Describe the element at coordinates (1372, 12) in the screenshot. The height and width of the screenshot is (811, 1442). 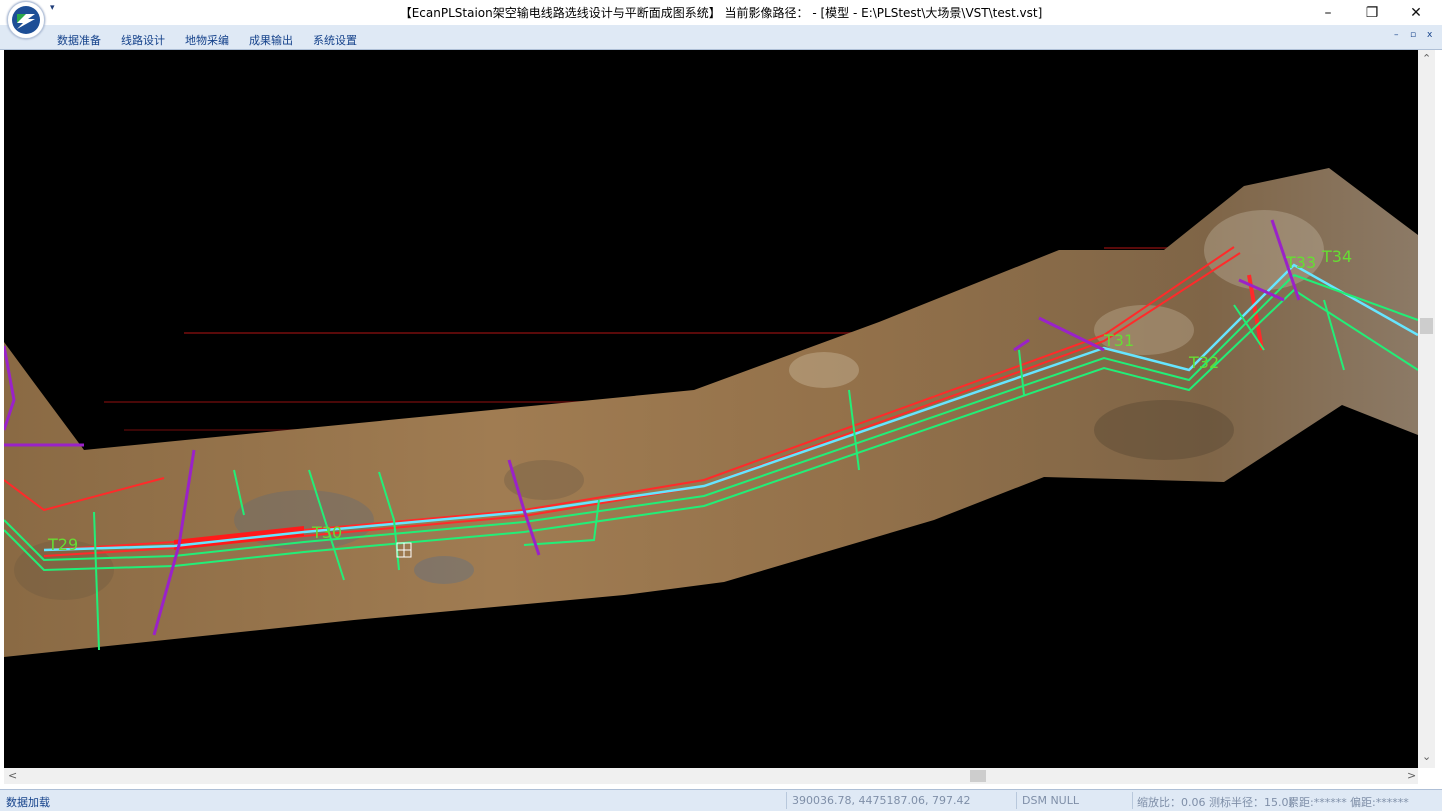
I see `restore-button: ❐` at that location.